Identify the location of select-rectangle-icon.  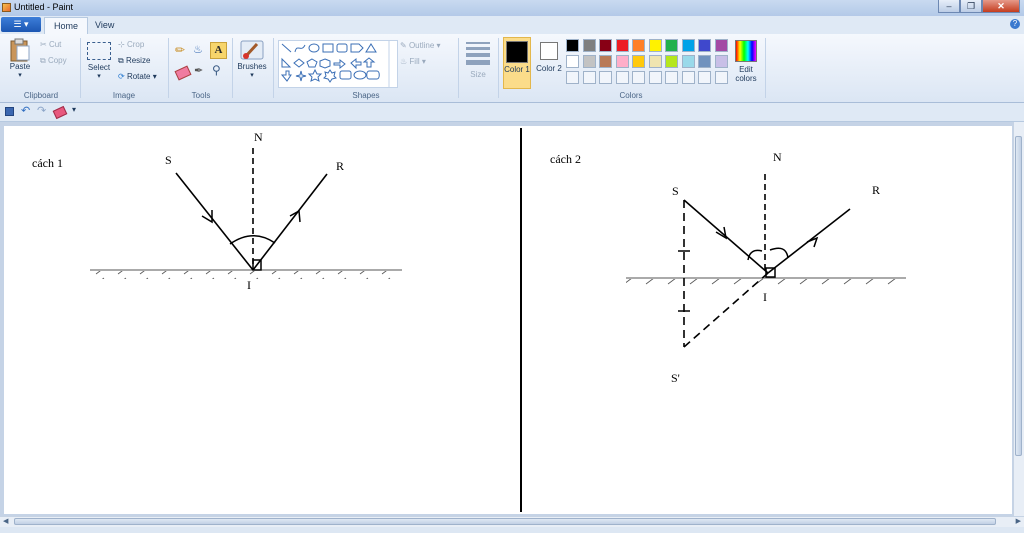
(99, 51).